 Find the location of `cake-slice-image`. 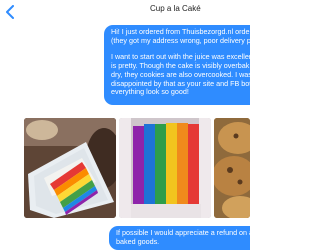

cake-slice-image is located at coordinates (70, 168).